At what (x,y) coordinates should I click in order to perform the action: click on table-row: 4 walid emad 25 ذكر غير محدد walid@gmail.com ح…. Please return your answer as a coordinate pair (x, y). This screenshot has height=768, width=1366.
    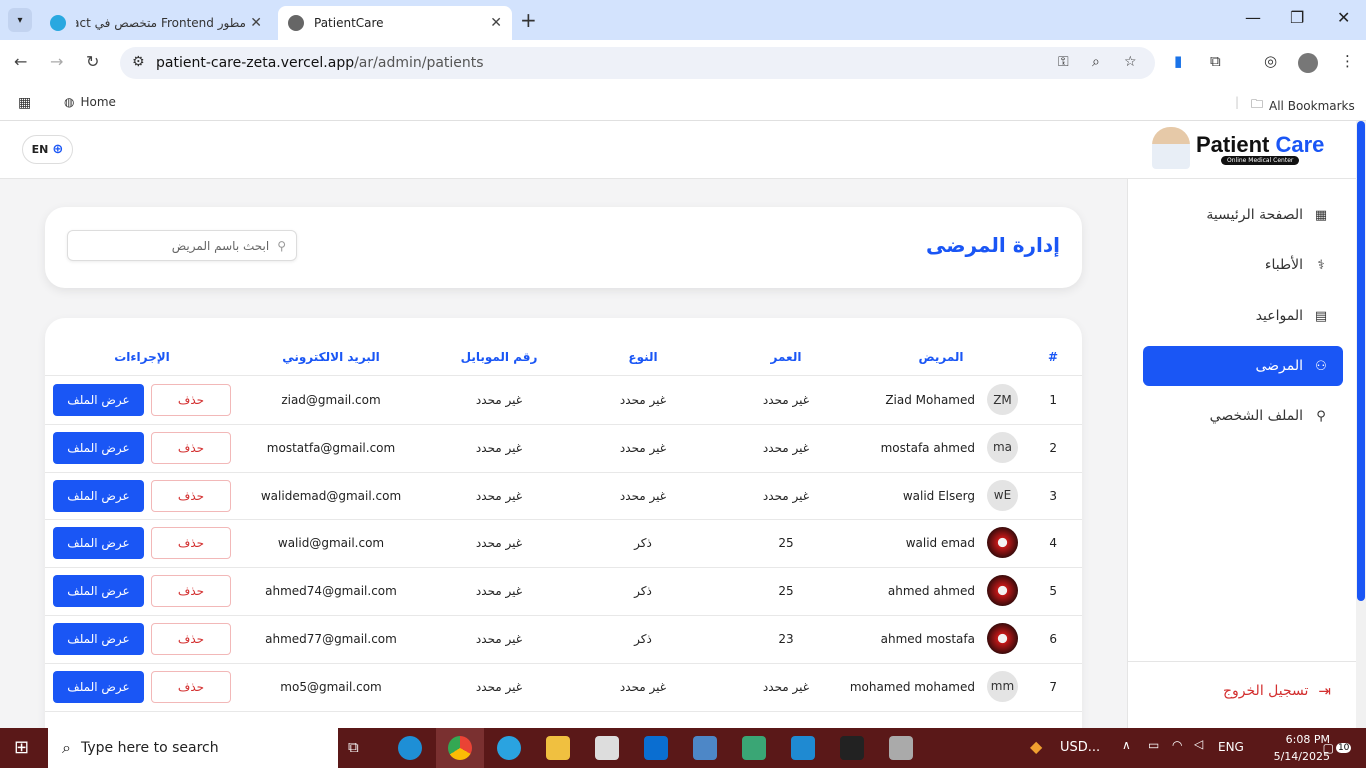
    Looking at the image, I should click on (563, 543).